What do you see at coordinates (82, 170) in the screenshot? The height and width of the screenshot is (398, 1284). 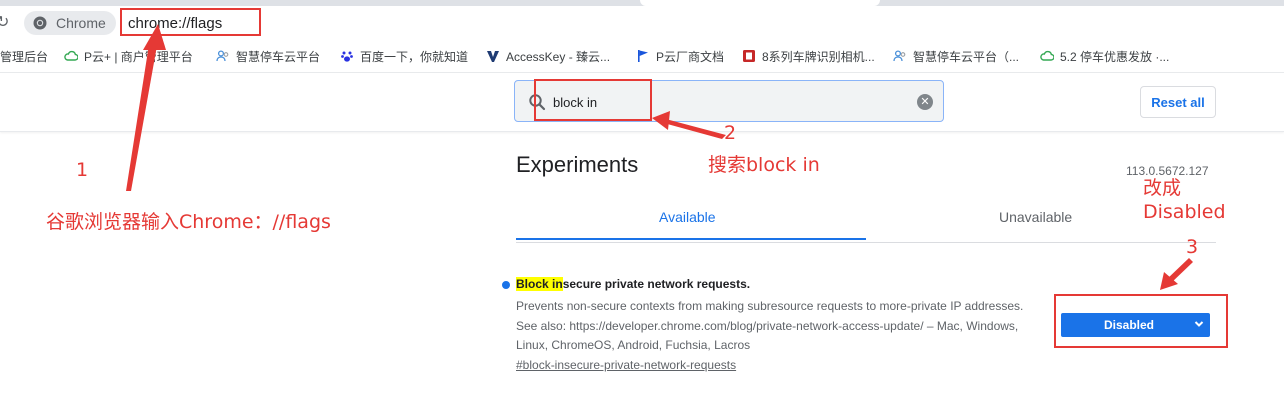 I see `annotation-step1-number: 1` at bounding box center [82, 170].